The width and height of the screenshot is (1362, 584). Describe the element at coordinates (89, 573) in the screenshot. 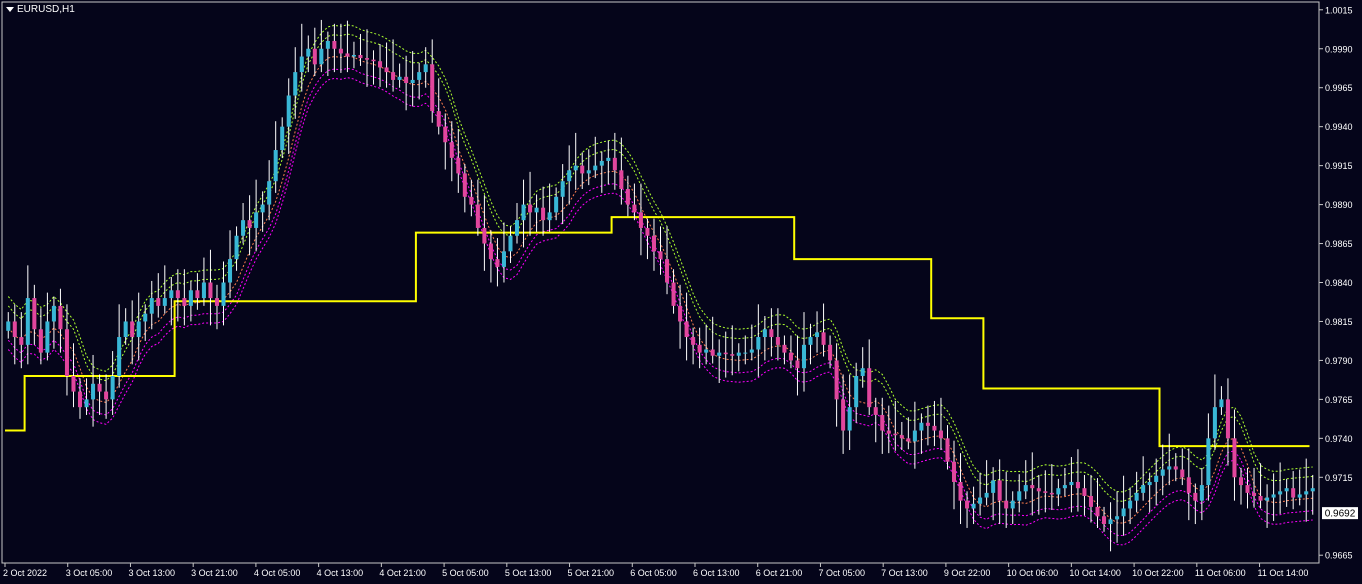

I see `x-tick-label: 3 Oct 05:00` at that location.